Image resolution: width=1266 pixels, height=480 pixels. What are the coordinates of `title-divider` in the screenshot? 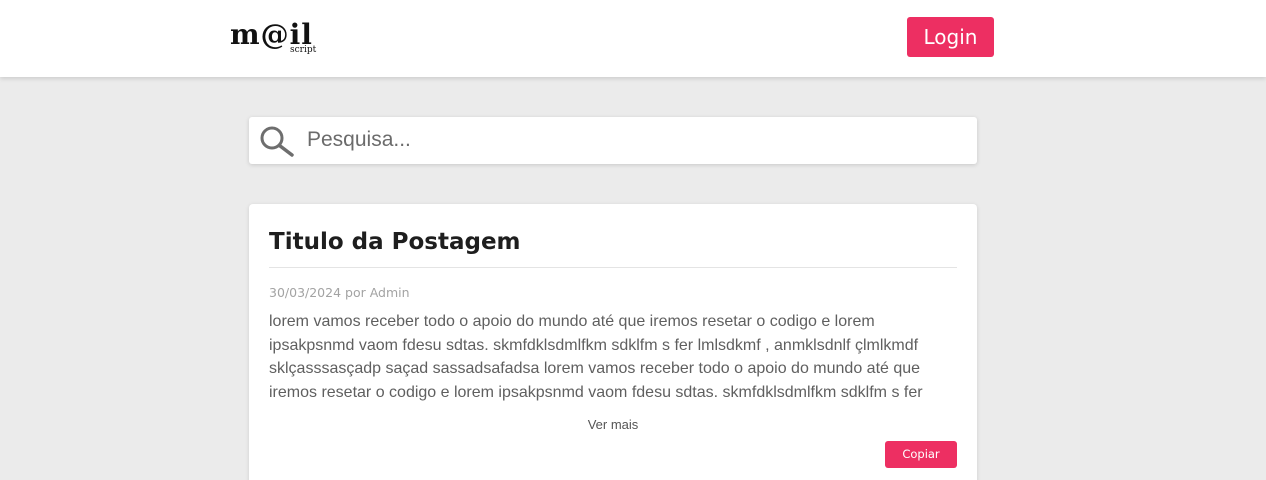 It's located at (613, 267).